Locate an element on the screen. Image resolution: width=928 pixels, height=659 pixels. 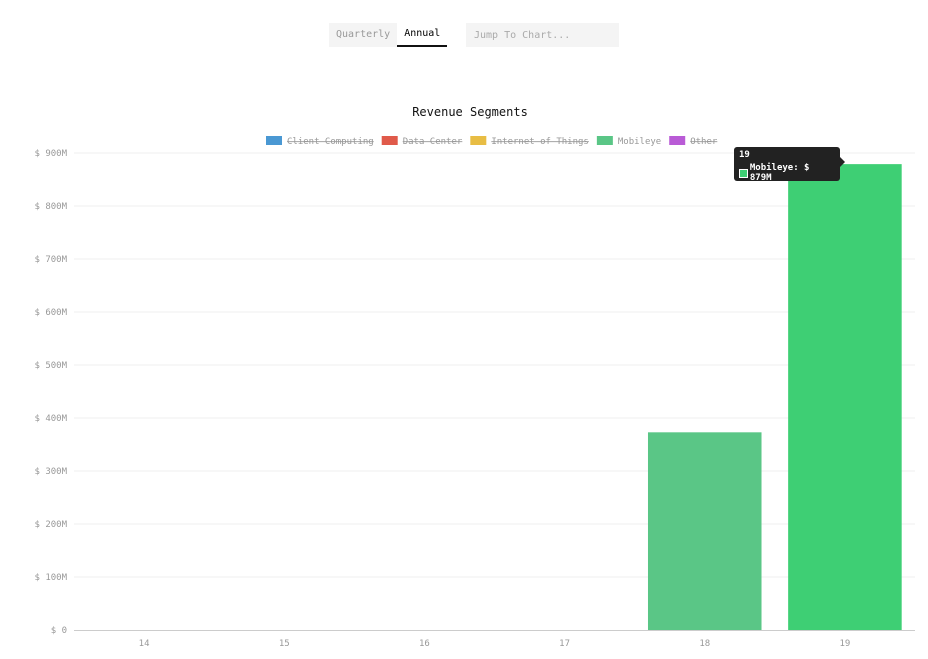
legend-label: Internet of Things is located at coordinates (540, 142).